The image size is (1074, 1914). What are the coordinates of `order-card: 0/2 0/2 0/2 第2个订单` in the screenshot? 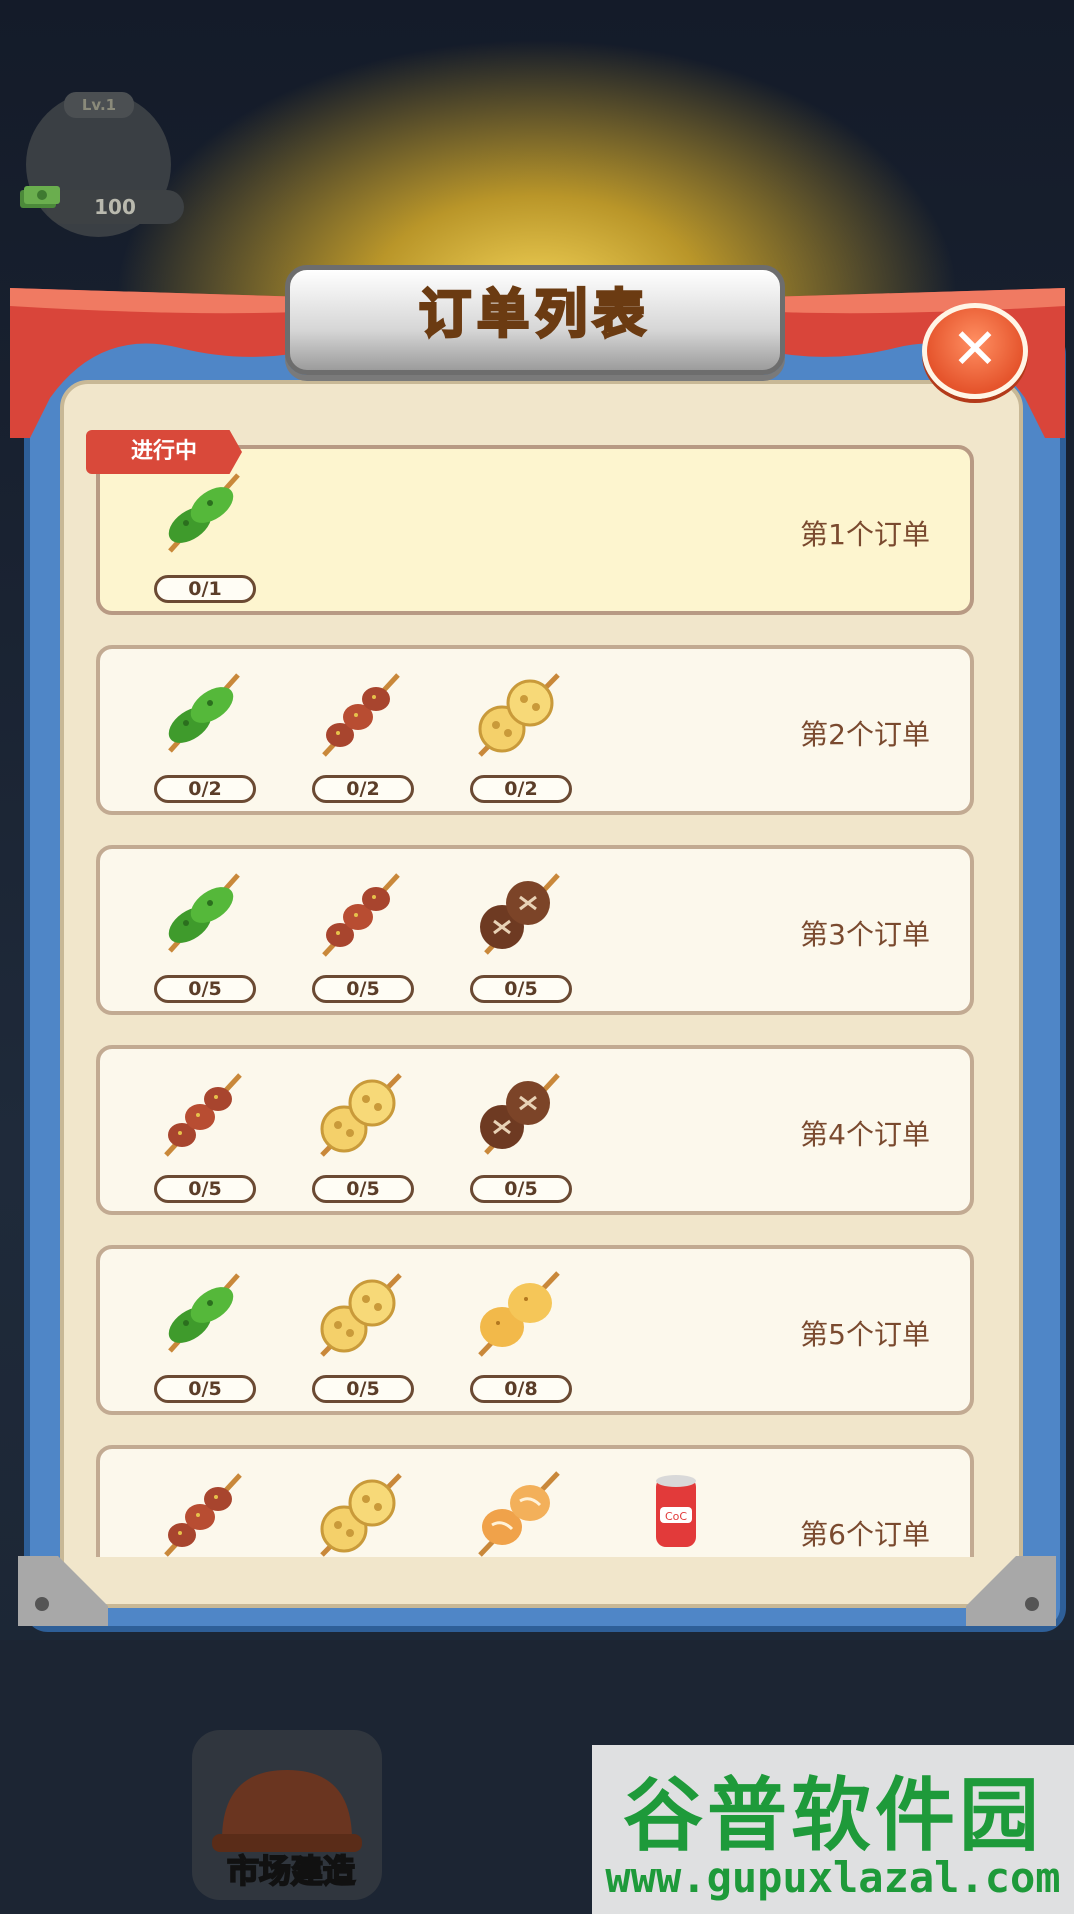 It's located at (535, 730).